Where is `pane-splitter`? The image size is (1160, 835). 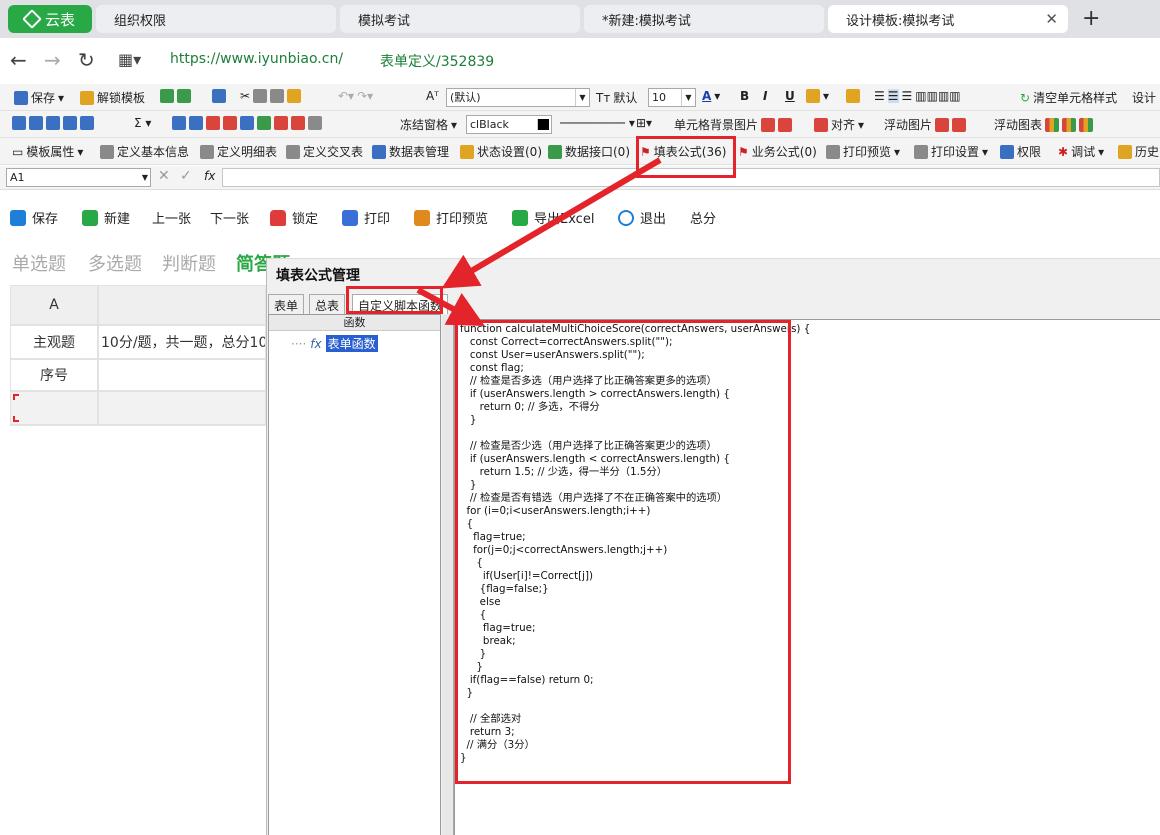 pane-splitter is located at coordinates (448, 574).